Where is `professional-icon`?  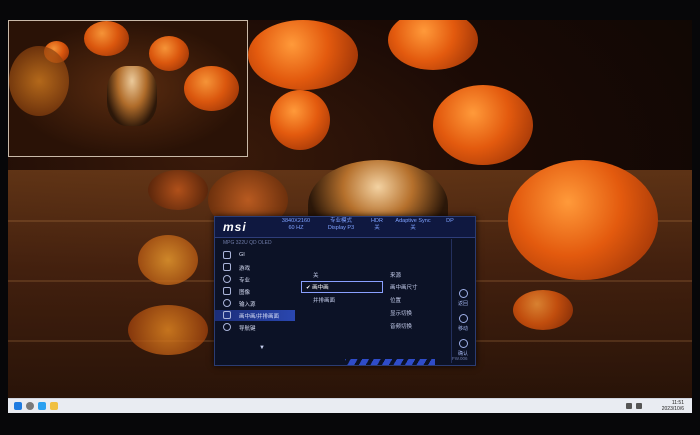
professional-icon is located at coordinates (227, 279).